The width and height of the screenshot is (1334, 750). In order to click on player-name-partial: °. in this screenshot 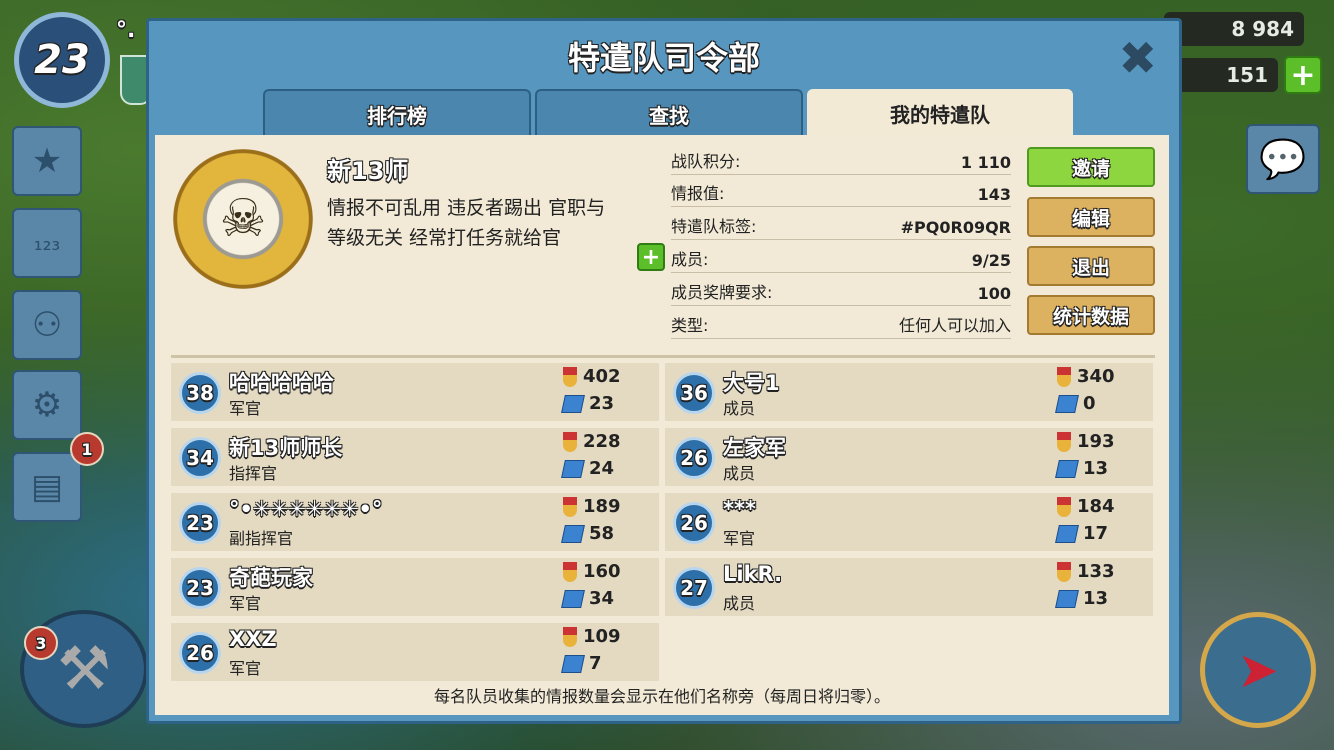, I will do `click(126, 30)`.